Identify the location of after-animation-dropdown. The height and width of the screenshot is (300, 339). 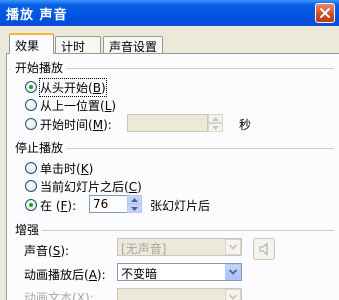
(233, 272).